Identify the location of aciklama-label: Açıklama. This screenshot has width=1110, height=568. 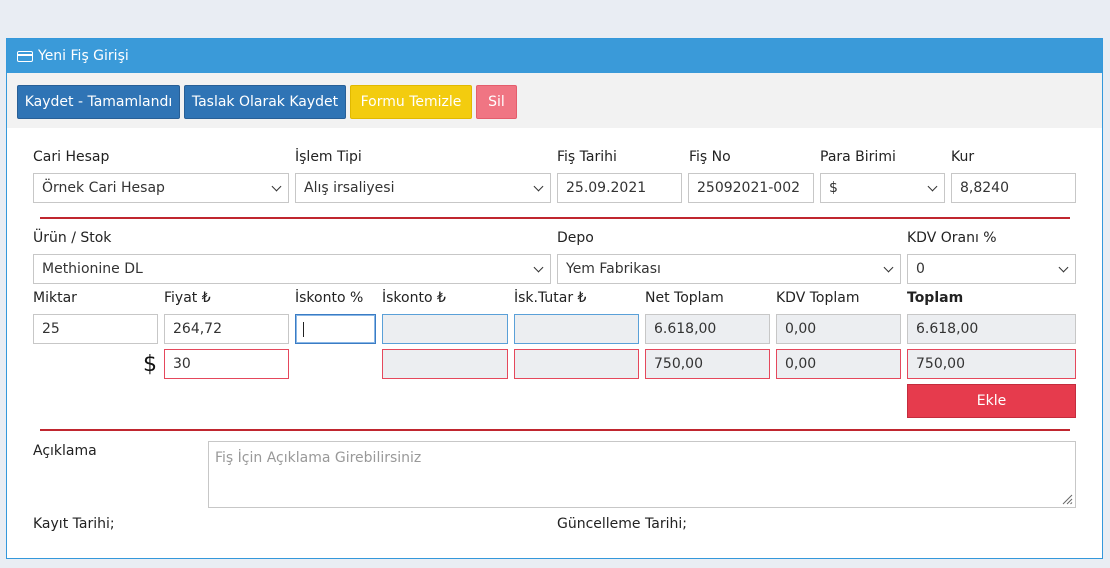
(65, 451).